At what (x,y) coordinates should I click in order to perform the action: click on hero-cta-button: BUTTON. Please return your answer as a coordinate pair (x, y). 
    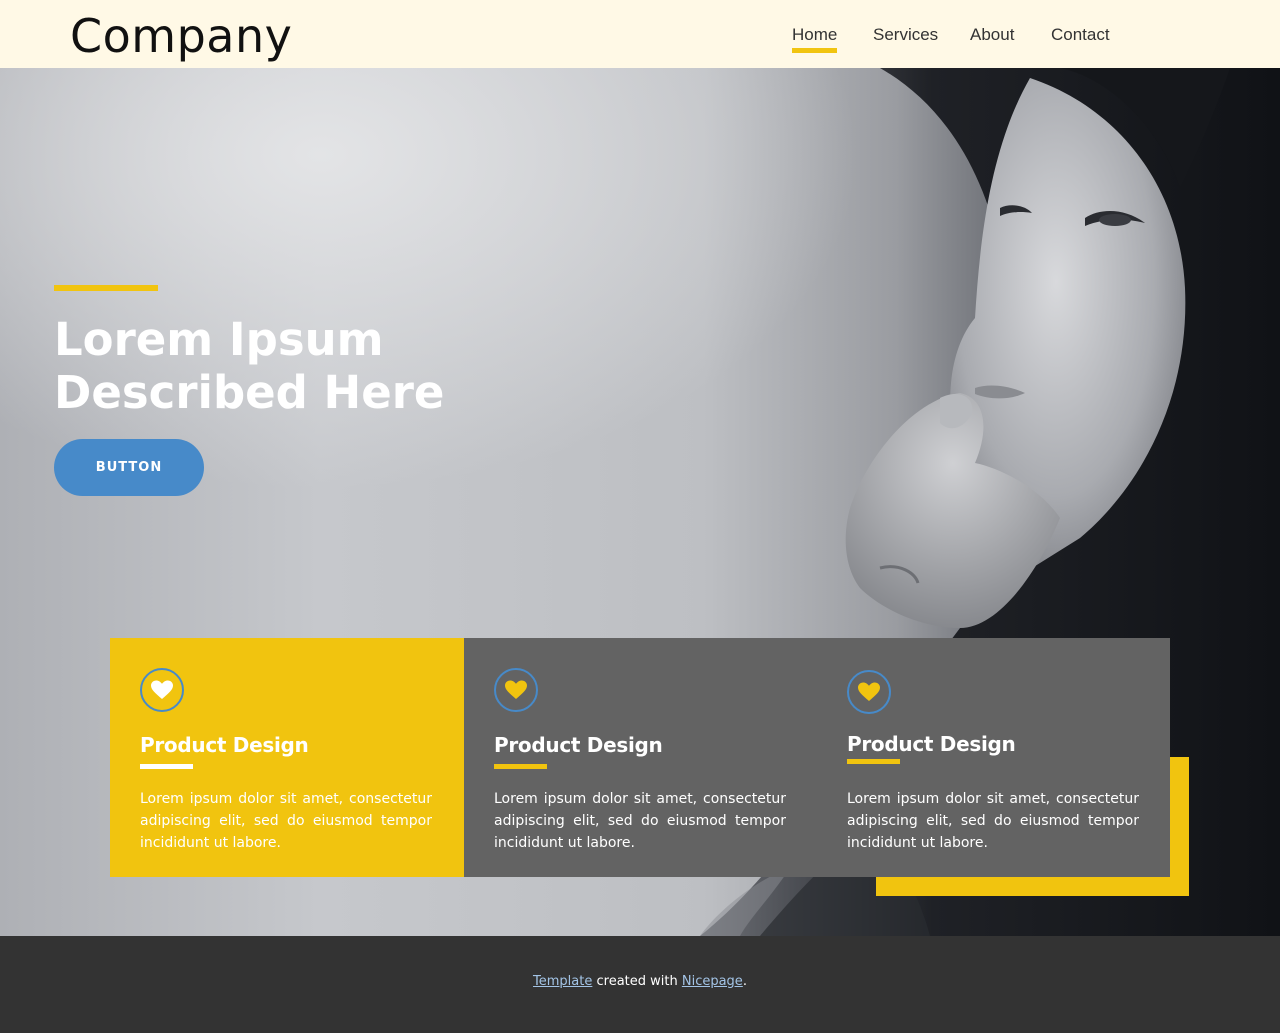
    Looking at the image, I should click on (129, 467).